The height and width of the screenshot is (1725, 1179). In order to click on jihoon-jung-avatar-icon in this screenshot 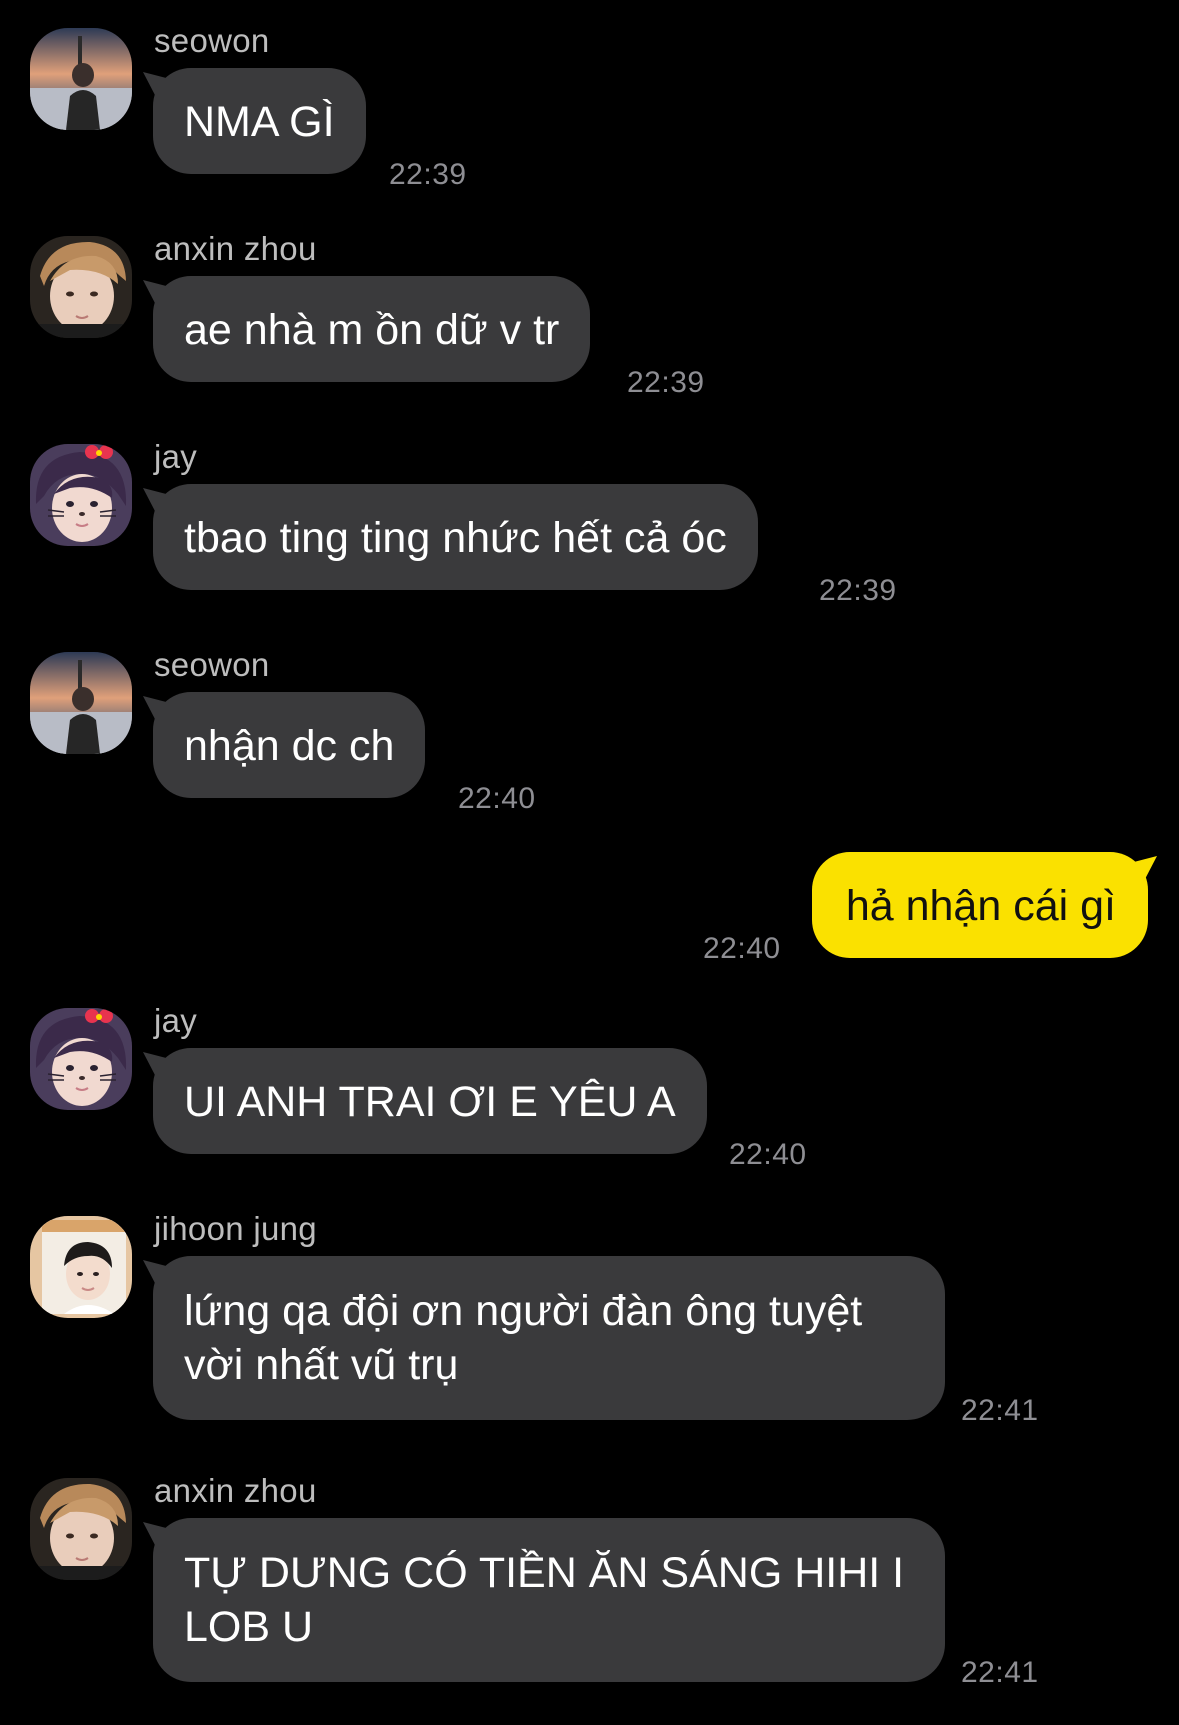, I will do `click(81, 1267)`.